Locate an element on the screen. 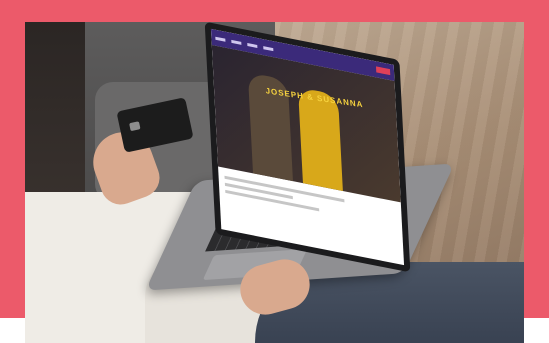 Image resolution: width=549 pixels, height=343 pixels. card-chip-icon is located at coordinates (135, 126).